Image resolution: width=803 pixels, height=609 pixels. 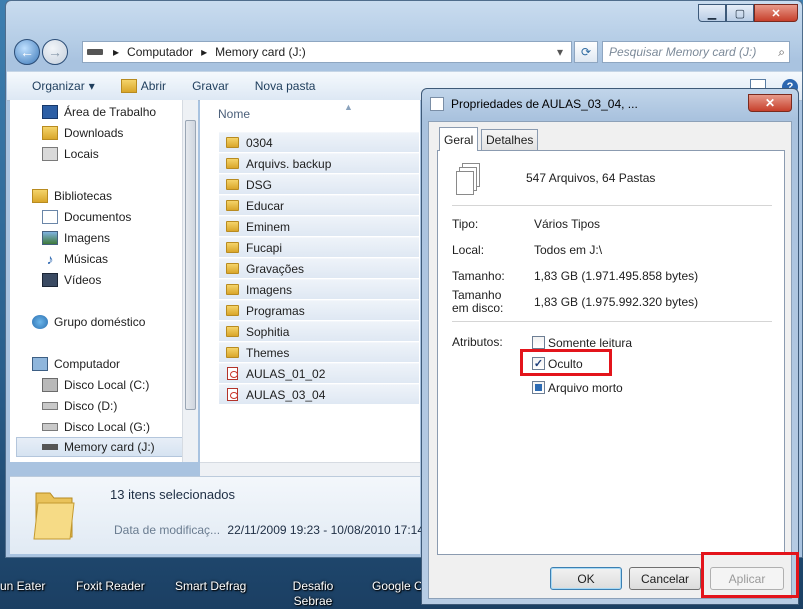 I want to click on forward-button: →, so click(x=55, y=52).